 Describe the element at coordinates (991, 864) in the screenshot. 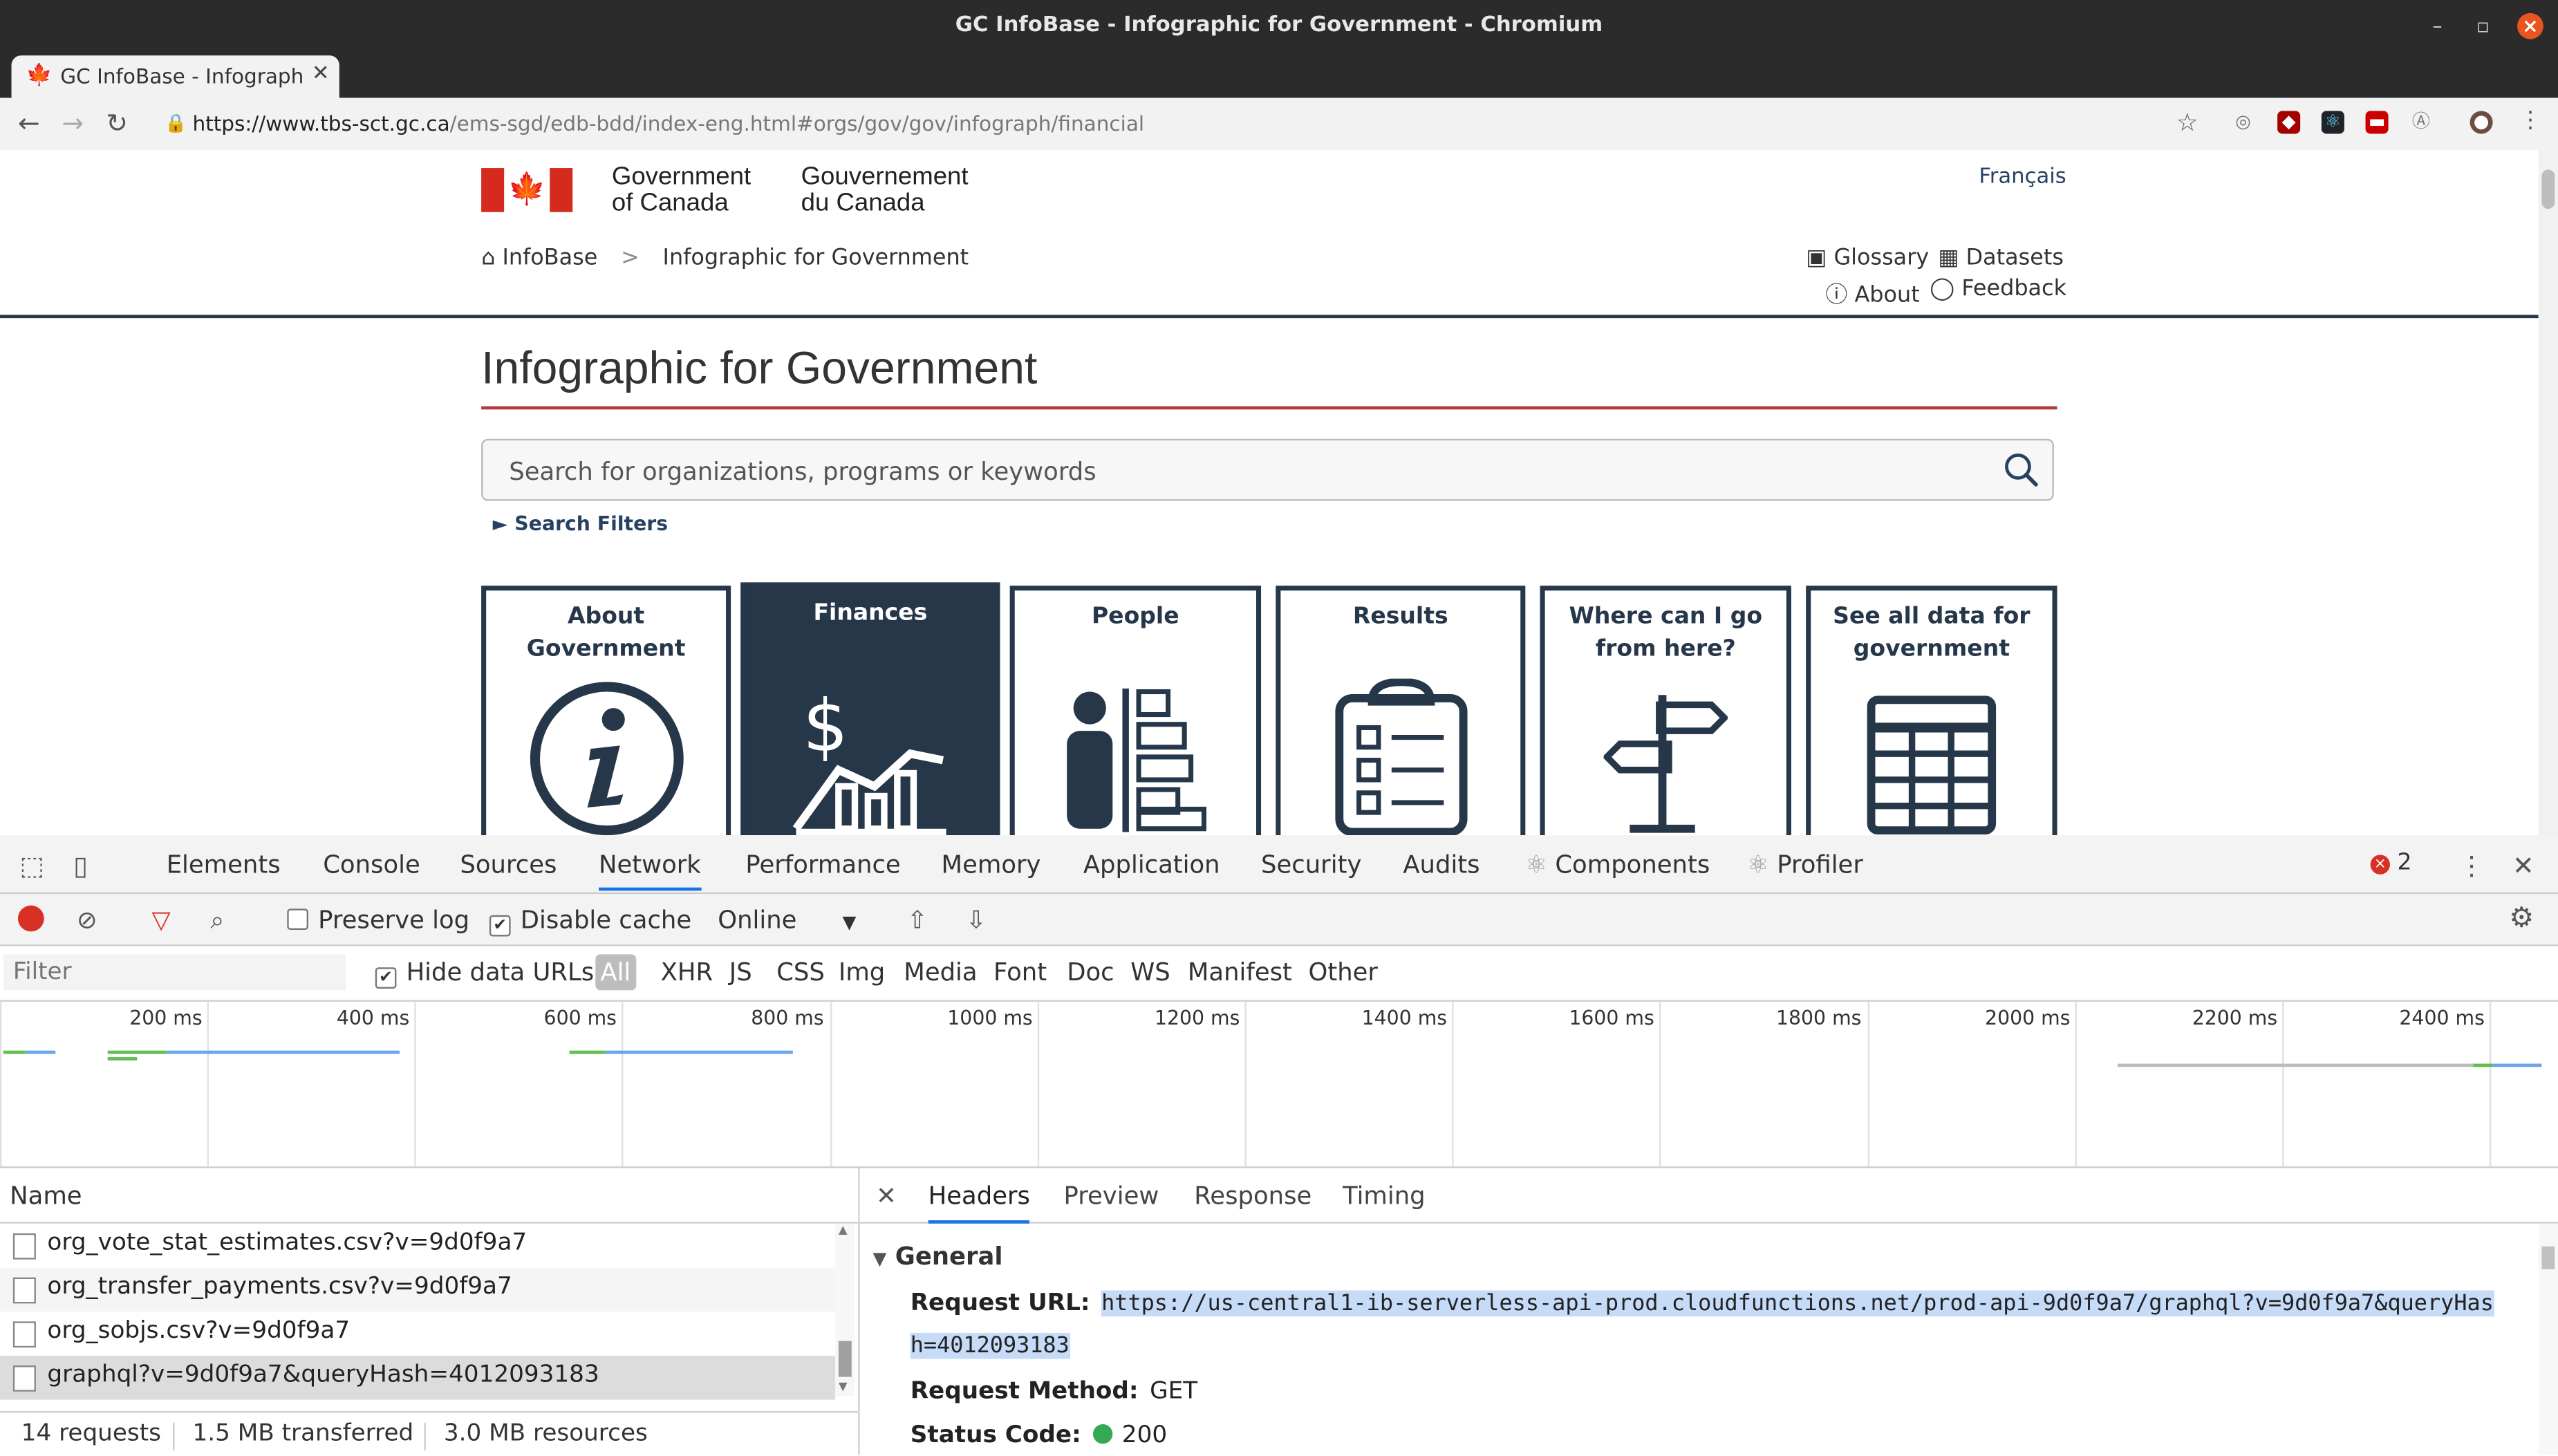

I see `tab-memory: Memory` at that location.